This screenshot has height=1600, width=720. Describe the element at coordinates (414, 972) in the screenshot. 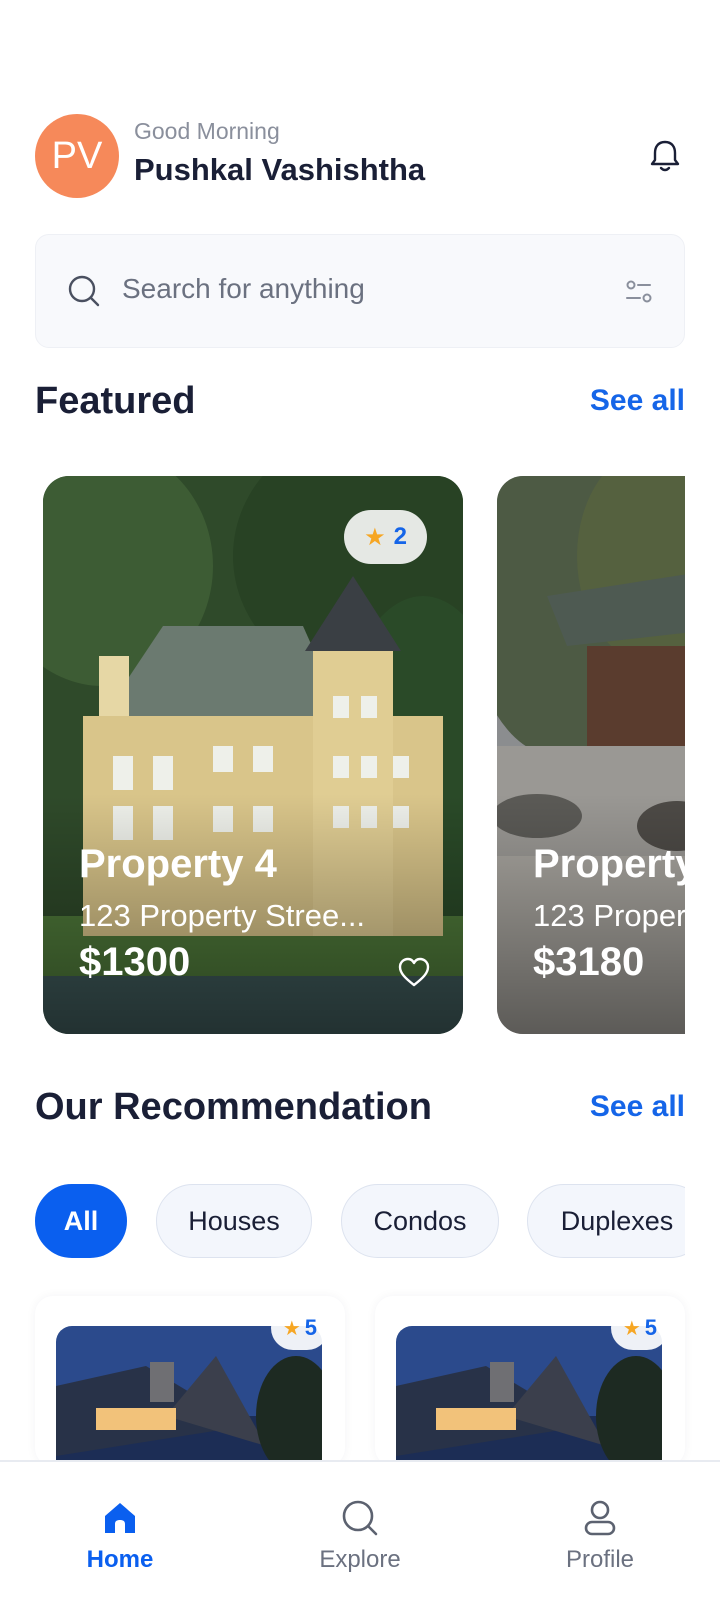

I see `favorite-heart-icon` at that location.